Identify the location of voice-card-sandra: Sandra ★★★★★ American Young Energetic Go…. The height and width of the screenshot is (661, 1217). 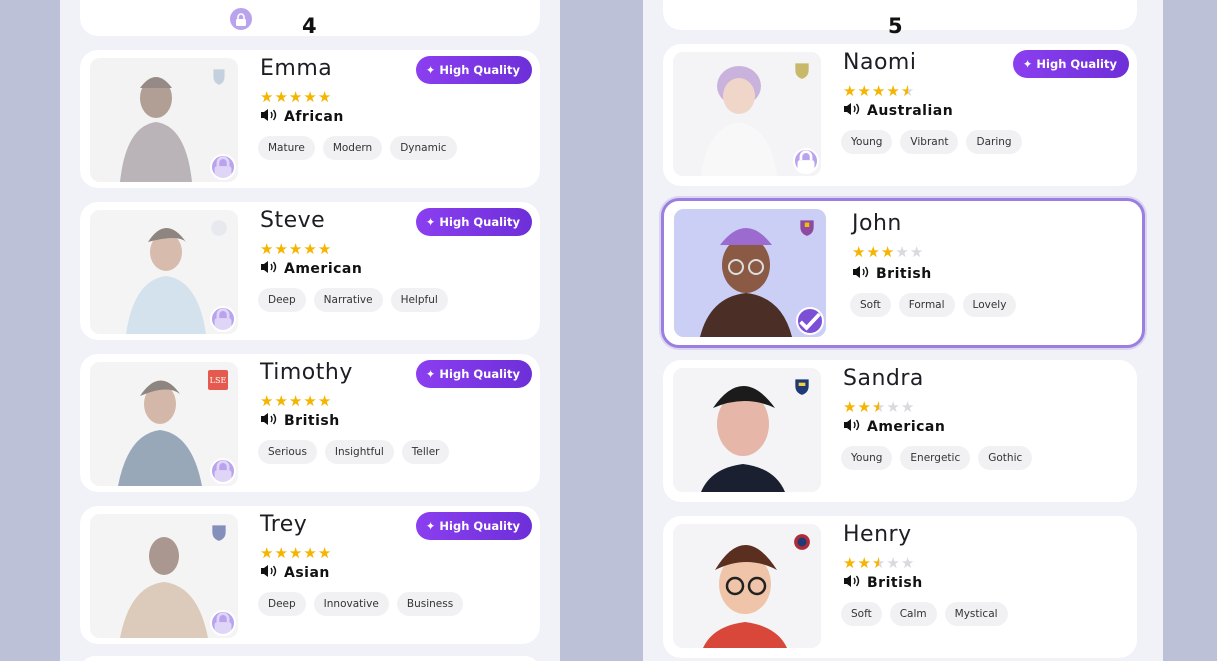
(900, 431).